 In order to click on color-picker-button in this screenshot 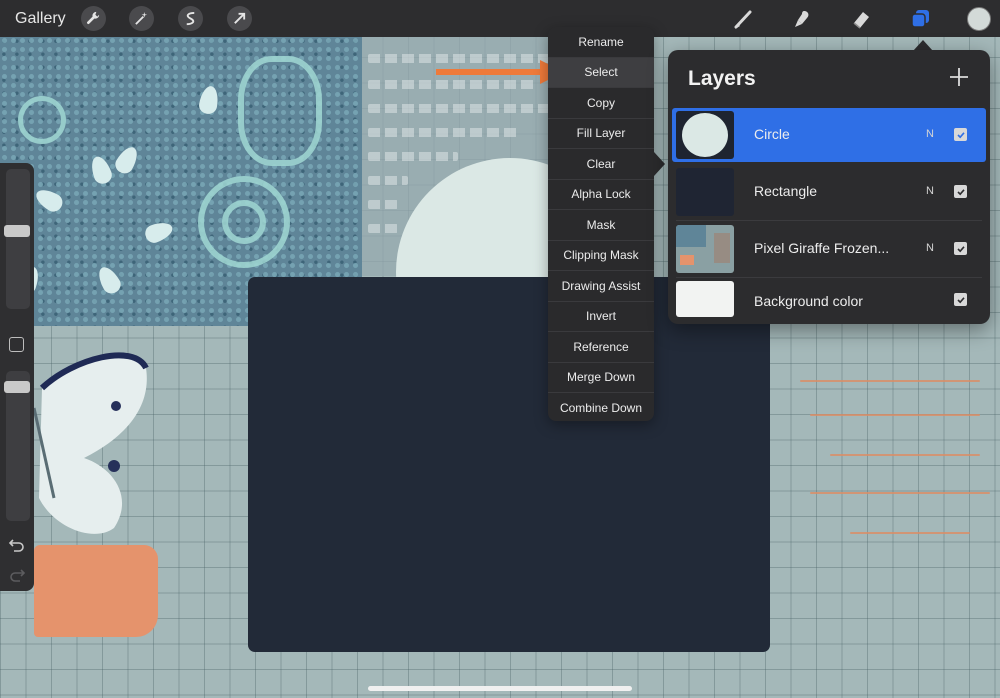, I will do `click(979, 19)`.